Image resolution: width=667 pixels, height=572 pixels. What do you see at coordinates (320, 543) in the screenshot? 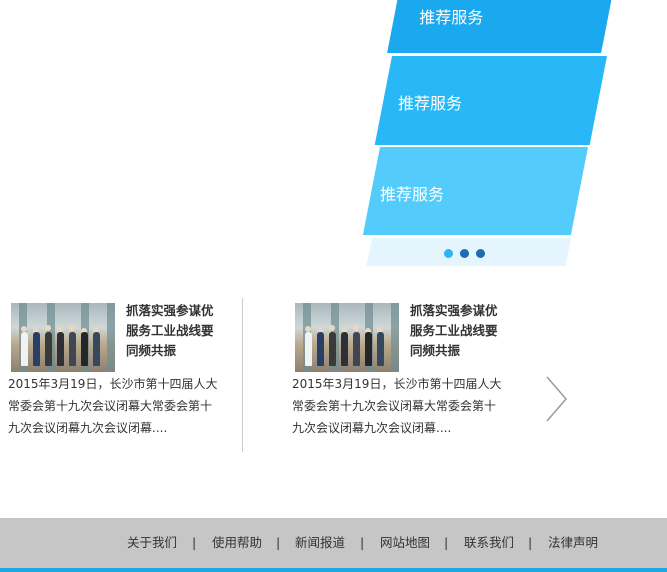
I see `footer-link-news: 新闻报道` at bounding box center [320, 543].